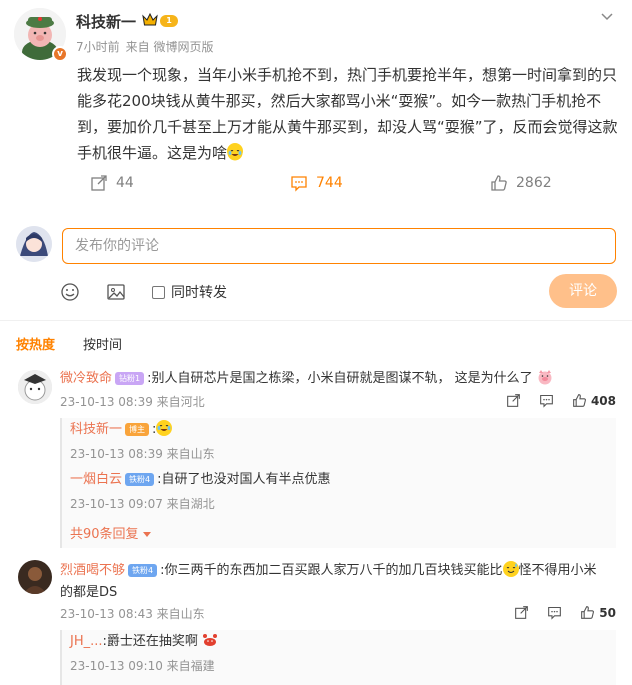 This screenshot has height=685, width=632. What do you see at coordinates (199, 293) in the screenshot?
I see `repost-checkbox-label: 同时转发` at bounding box center [199, 293].